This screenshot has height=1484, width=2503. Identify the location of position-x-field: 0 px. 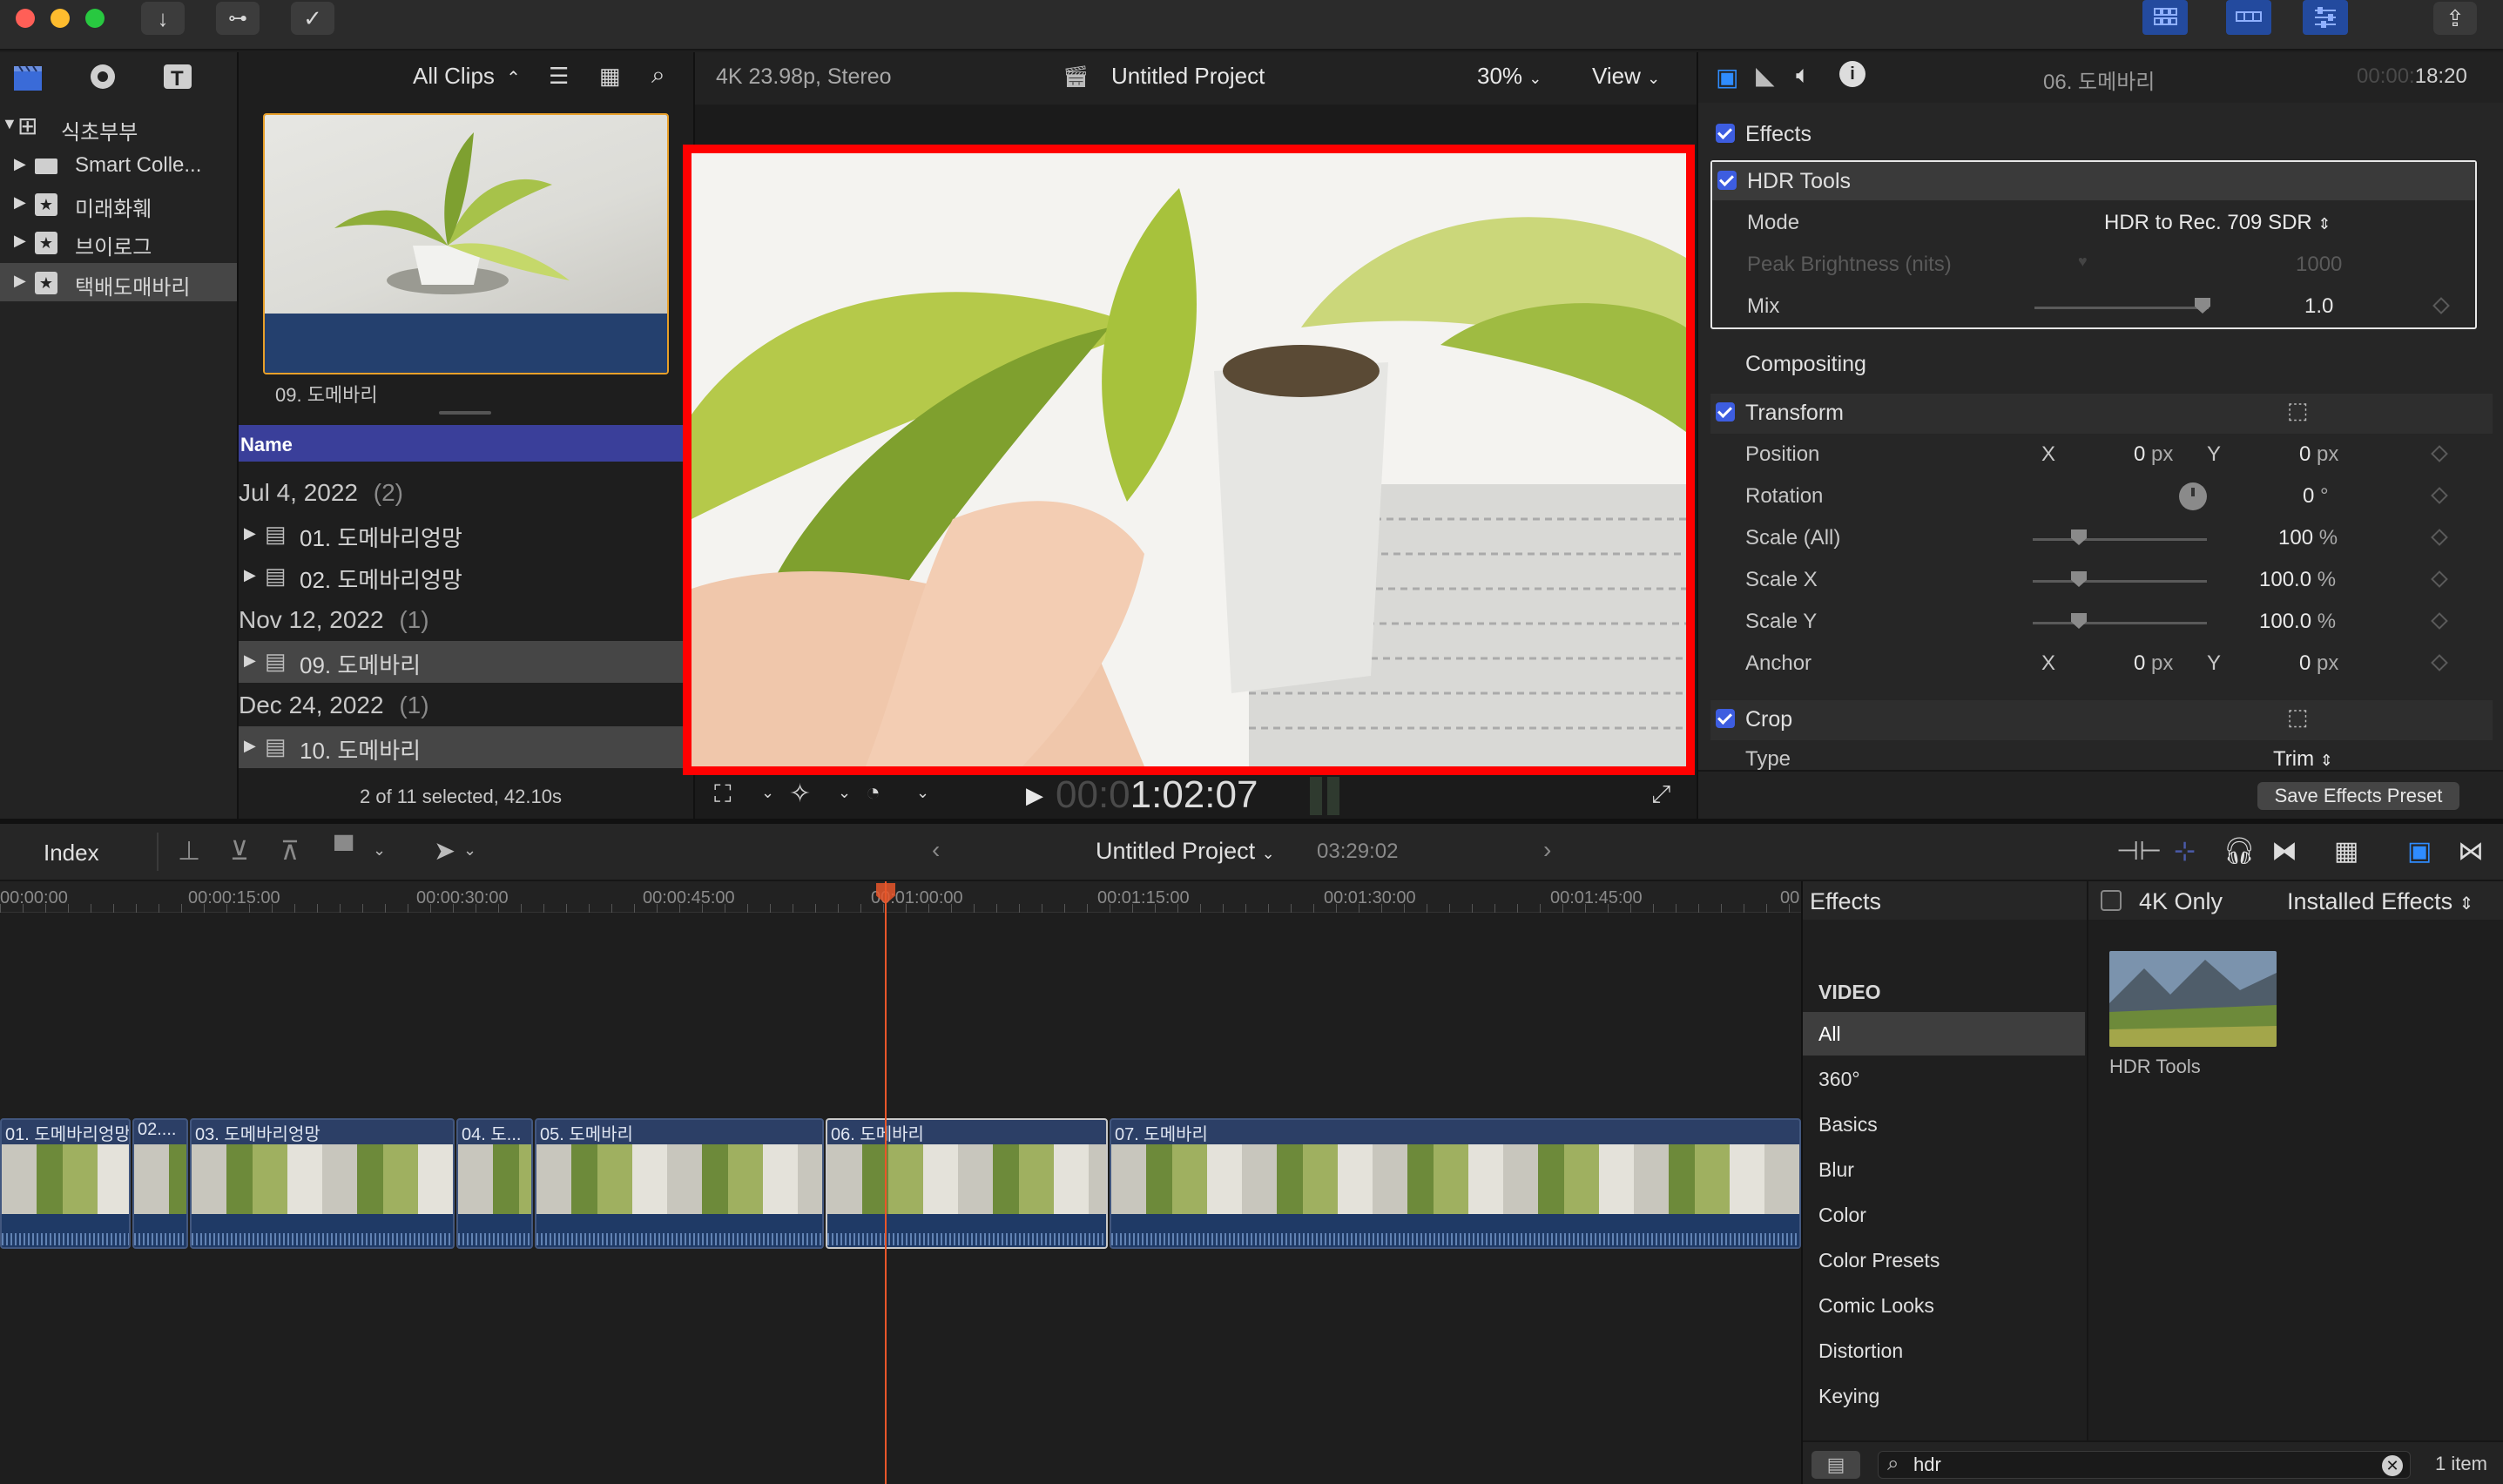
(2153, 454).